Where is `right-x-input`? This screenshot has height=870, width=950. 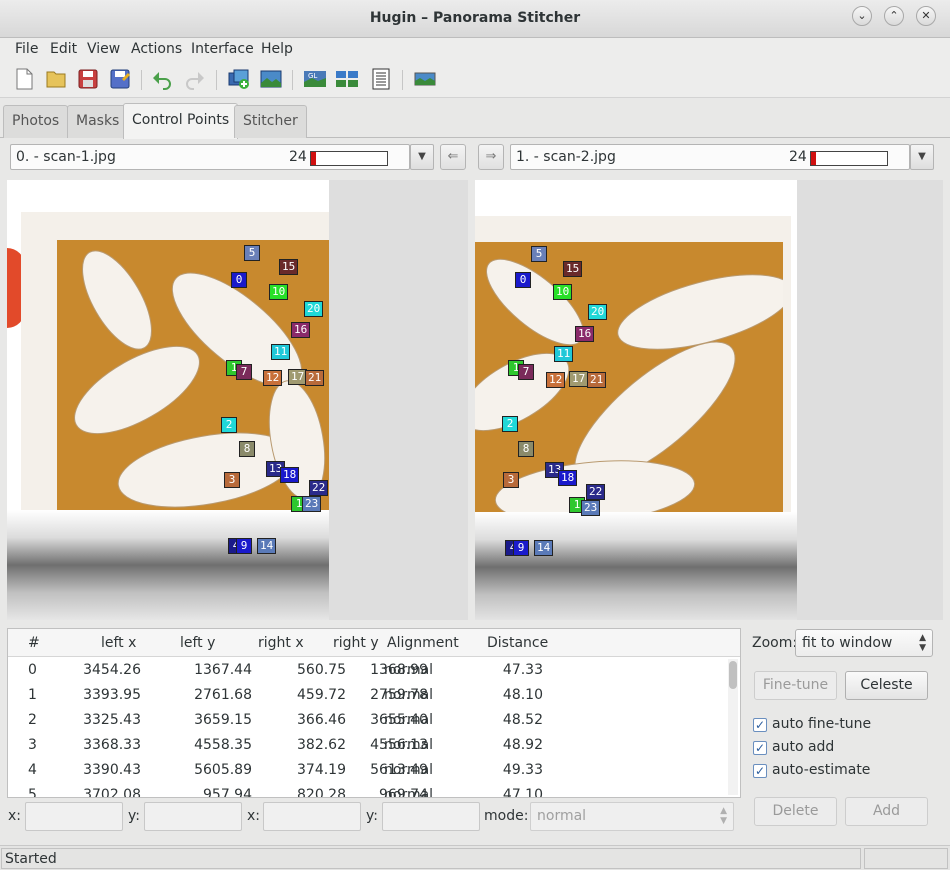
right-x-input is located at coordinates (312, 816).